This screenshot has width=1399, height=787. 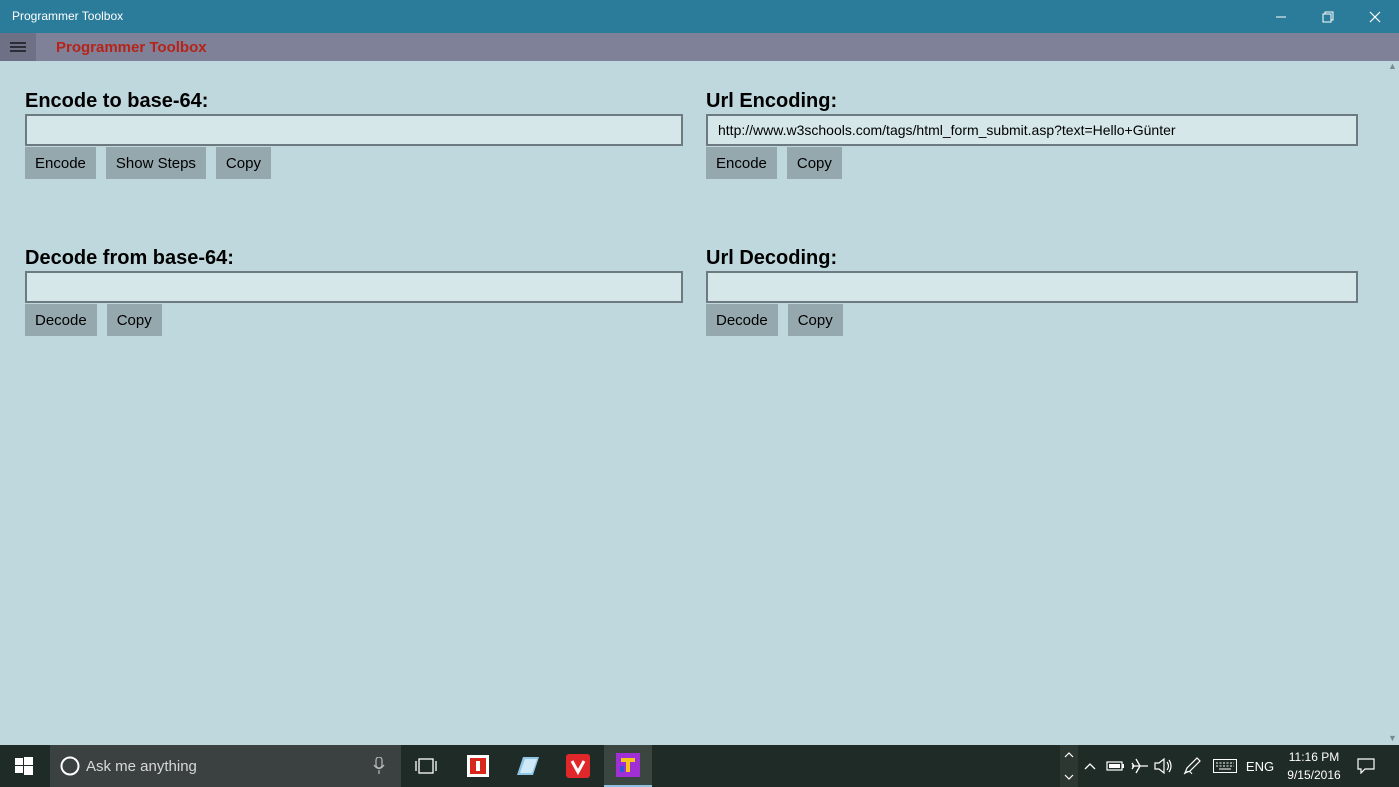 I want to click on volume-tray, so click(x=1164, y=766).